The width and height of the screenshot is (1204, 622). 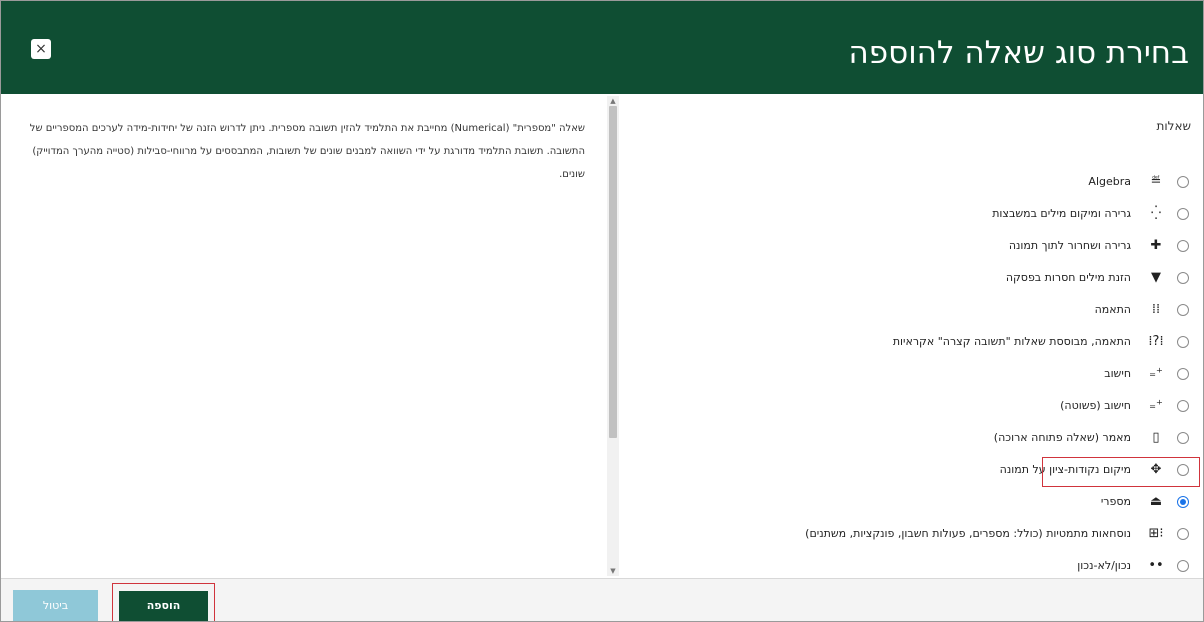 What do you see at coordinates (912, 182) in the screenshot?
I see `question-option: ≝ Algebra` at bounding box center [912, 182].